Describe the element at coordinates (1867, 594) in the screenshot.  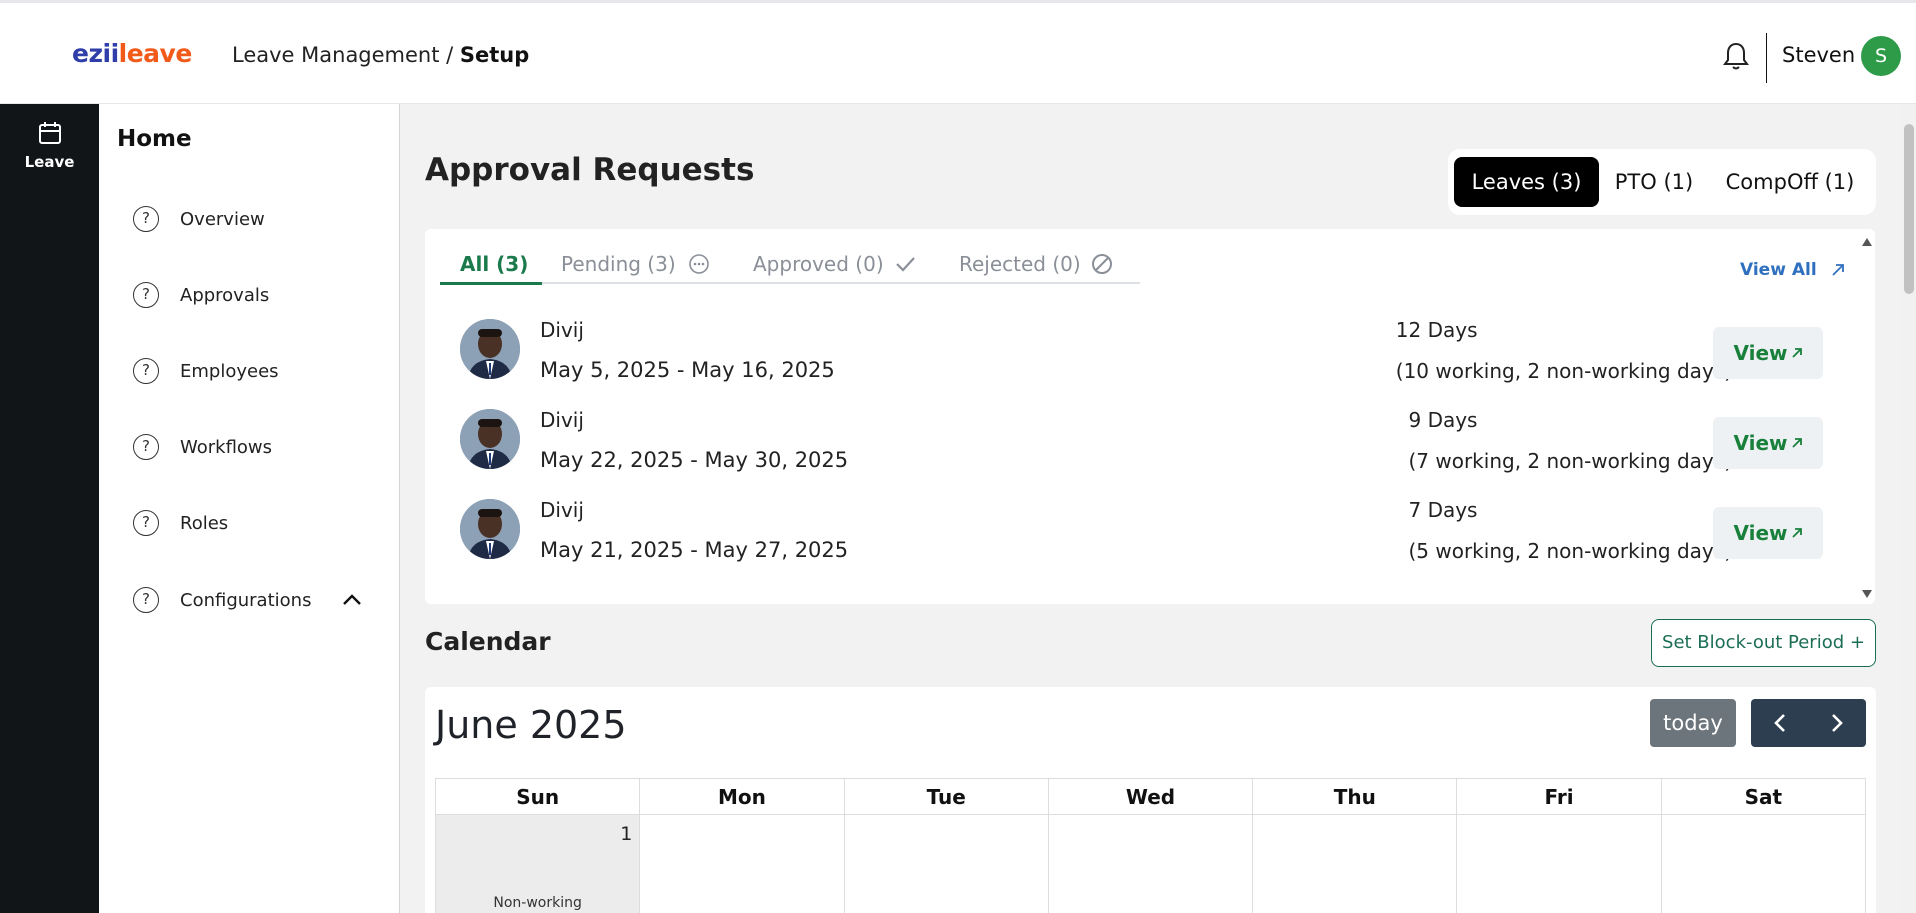
I see `scroll-down-arrow-icon` at that location.